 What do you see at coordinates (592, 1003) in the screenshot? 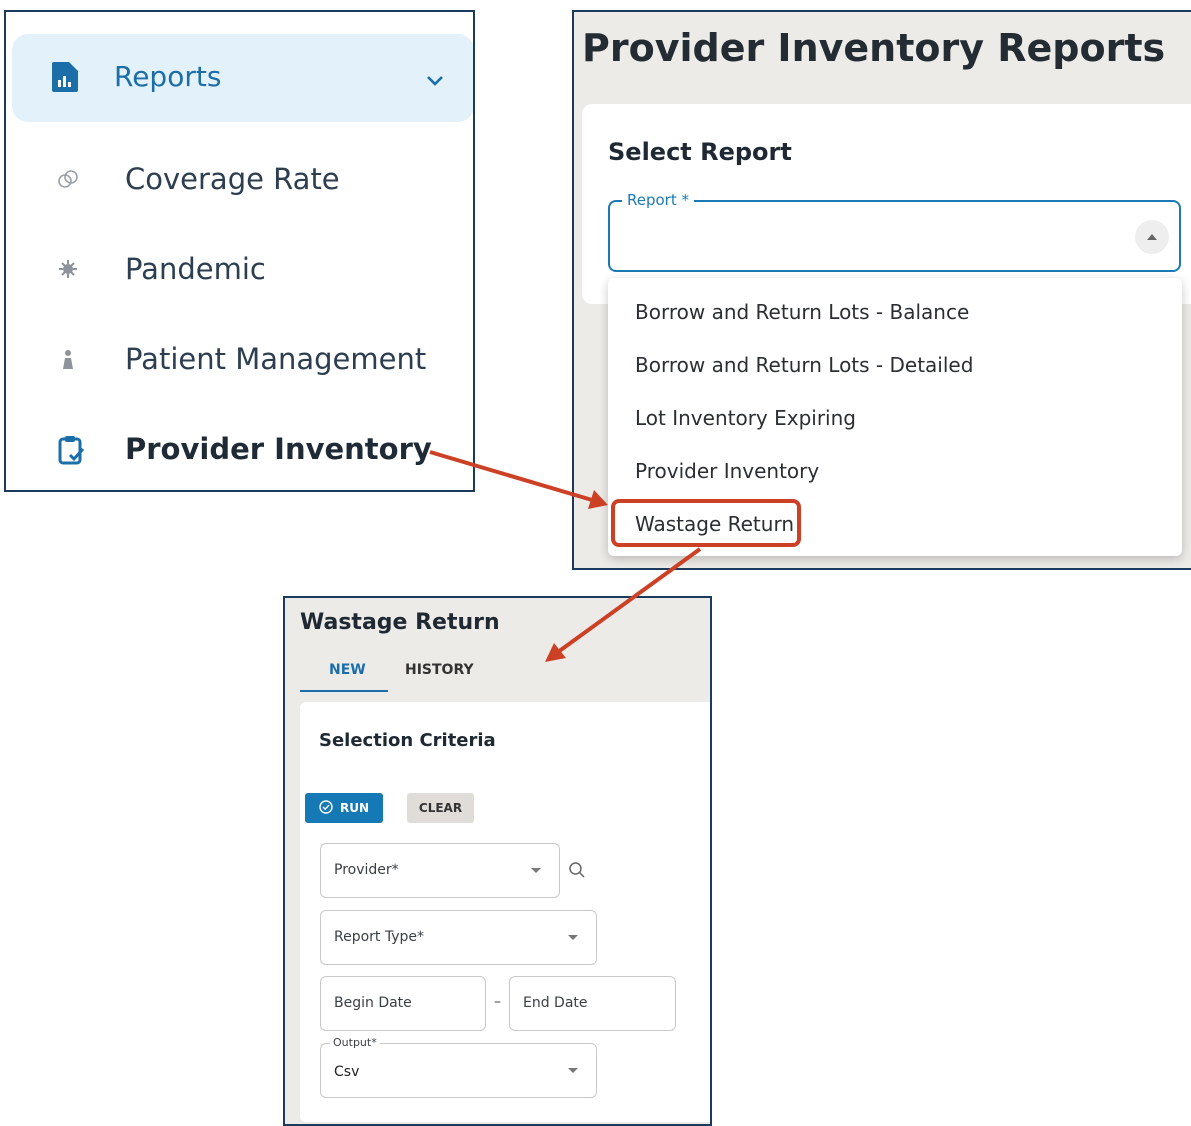
I see `end-date-field: End Date` at bounding box center [592, 1003].